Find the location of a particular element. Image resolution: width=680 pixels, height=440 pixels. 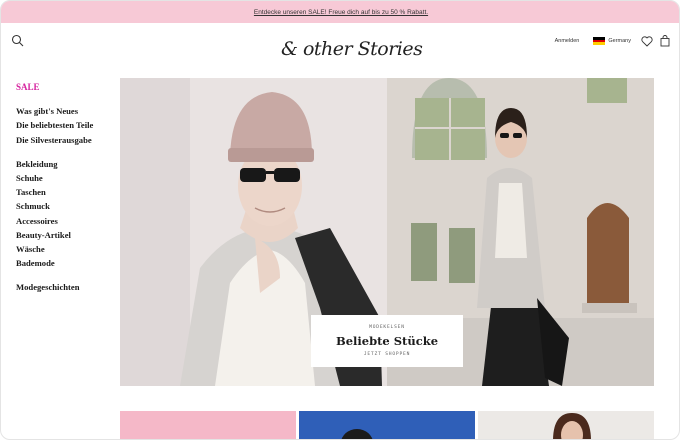

nav-item-bestsellers: Die beliebtesten Teile is located at coordinates (66, 125).